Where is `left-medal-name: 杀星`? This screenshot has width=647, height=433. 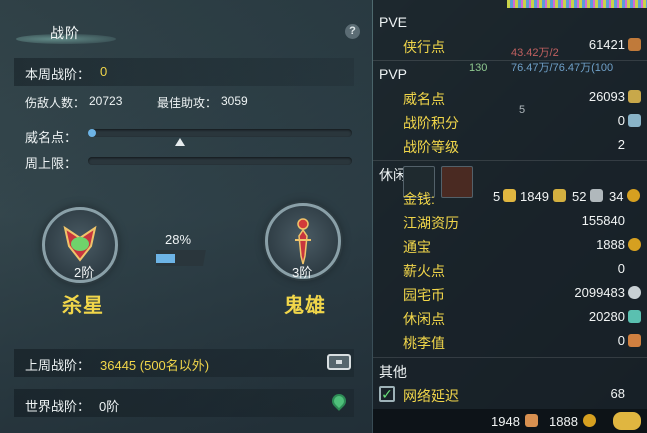
left-medal-name: 杀星 is located at coordinates (83, 306).